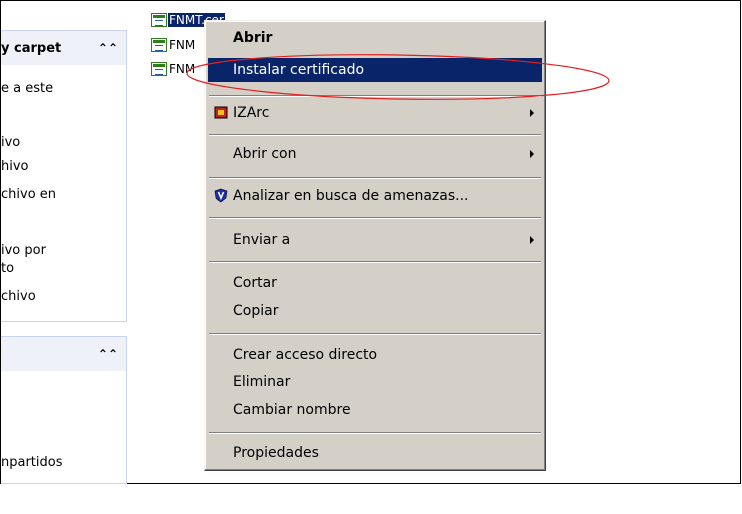 The height and width of the screenshot is (514, 742). Describe the element at coordinates (262, 382) in the screenshot. I see `menu-item-label: Eliminar` at that location.